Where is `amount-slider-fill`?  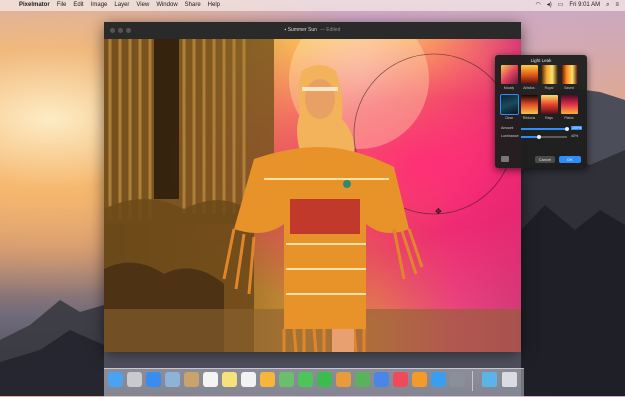 amount-slider-fill is located at coordinates (544, 129).